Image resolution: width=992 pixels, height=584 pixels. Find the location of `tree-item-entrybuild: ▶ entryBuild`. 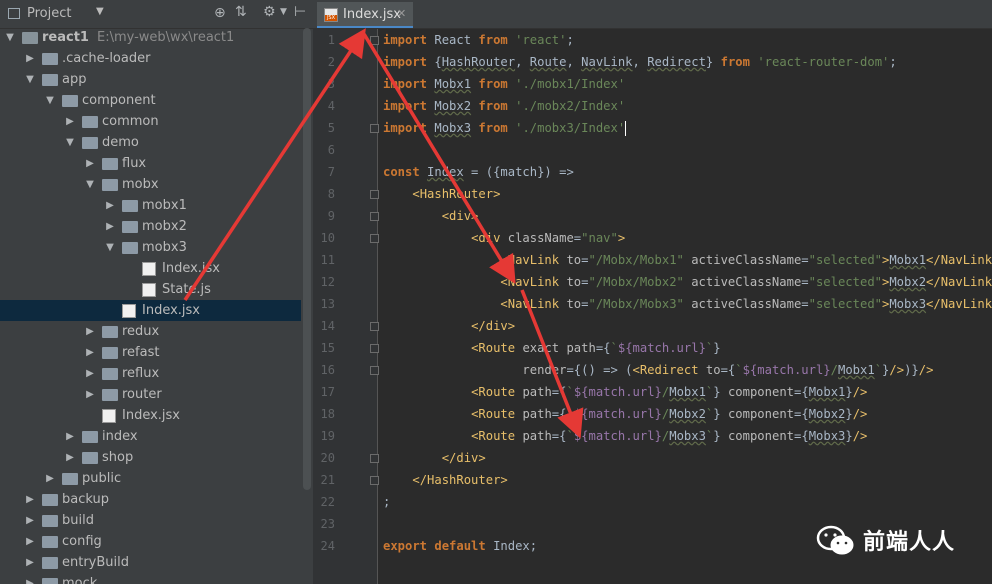

tree-item-entrybuild: ▶ entryBuild is located at coordinates (150, 562).